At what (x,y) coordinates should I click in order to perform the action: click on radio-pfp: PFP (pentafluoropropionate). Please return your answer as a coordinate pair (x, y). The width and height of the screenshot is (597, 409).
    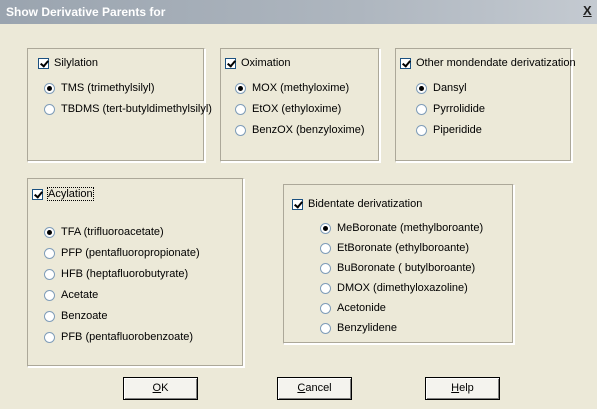
    Looking at the image, I should click on (122, 253).